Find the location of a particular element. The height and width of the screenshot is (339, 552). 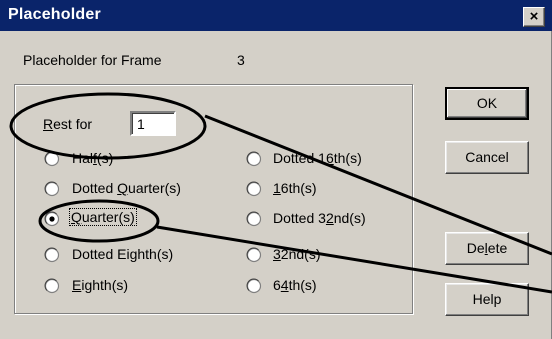

close-button: × is located at coordinates (534, 17).